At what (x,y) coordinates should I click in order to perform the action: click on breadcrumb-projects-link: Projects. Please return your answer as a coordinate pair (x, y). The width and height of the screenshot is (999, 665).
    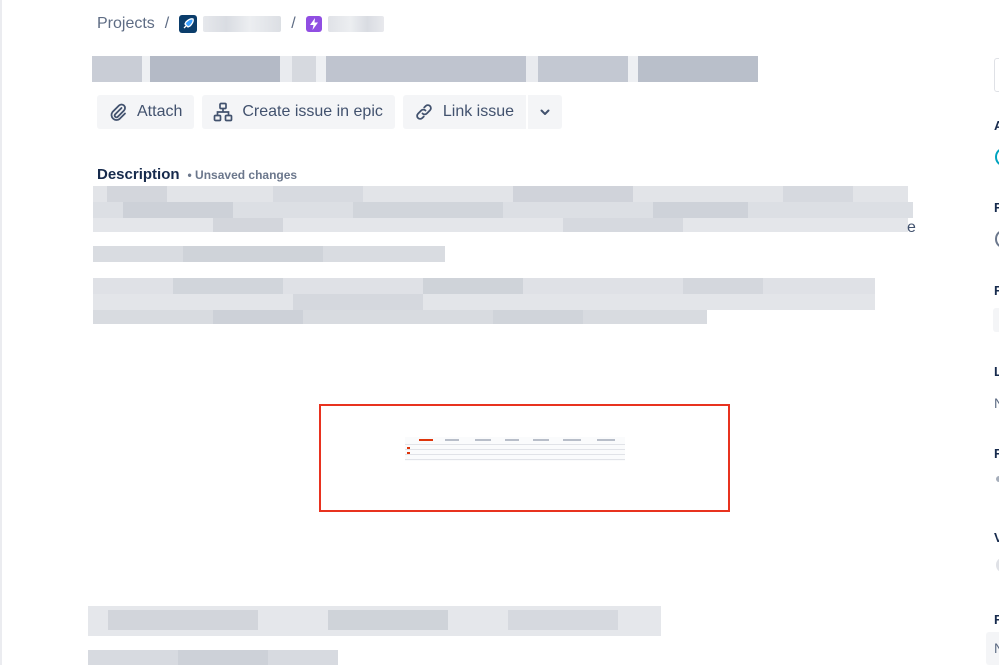
    Looking at the image, I should click on (126, 24).